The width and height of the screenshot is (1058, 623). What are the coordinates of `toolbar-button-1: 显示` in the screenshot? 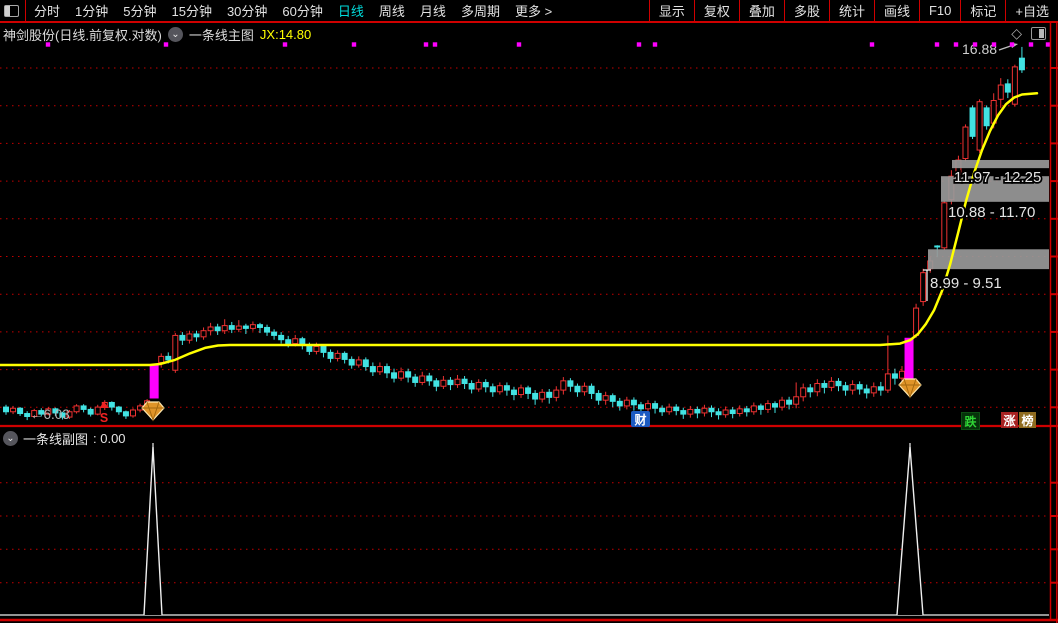 It's located at (671, 10).